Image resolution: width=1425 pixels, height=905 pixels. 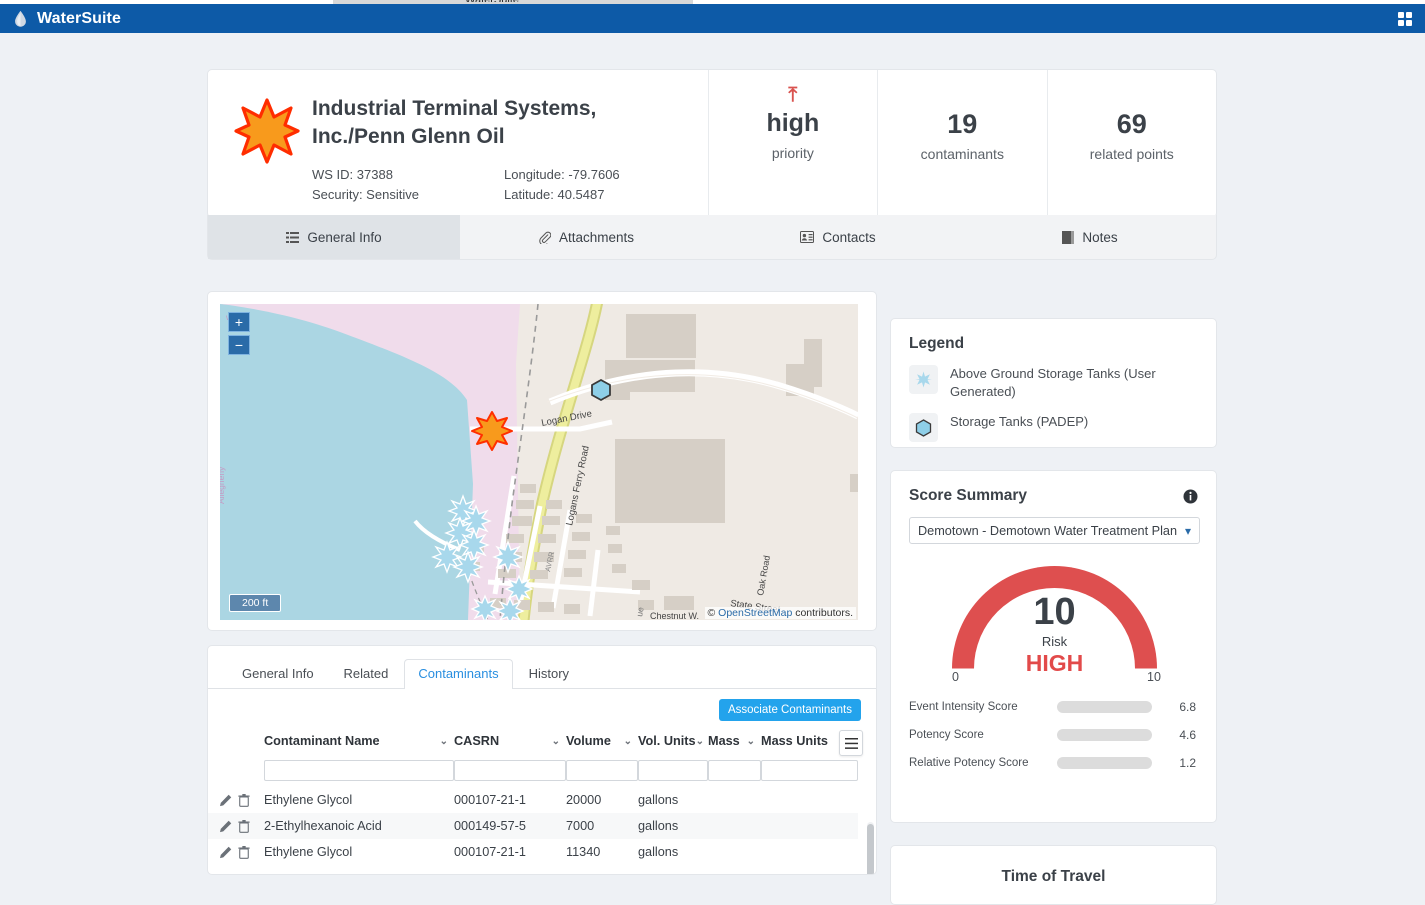 What do you see at coordinates (458, 674) in the screenshot?
I see `subtab-contaminants: Contaminants` at bounding box center [458, 674].